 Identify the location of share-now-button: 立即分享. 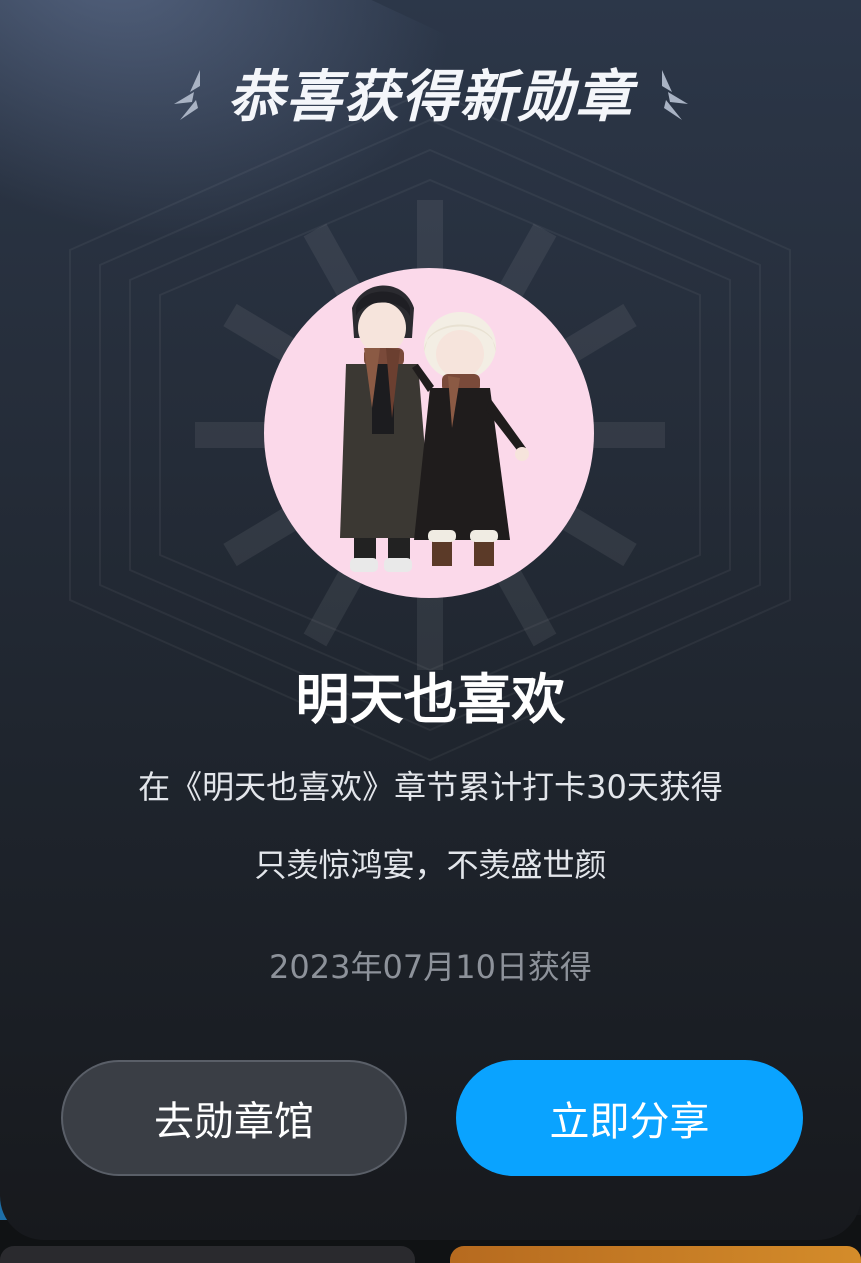
(629, 1118).